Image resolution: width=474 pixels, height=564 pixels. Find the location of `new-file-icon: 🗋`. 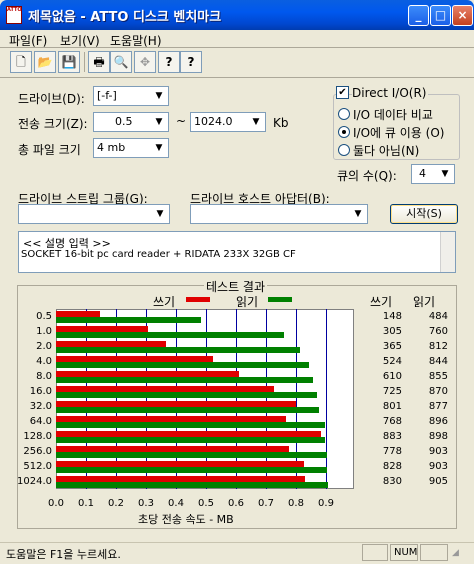

new-file-icon: 🗋 is located at coordinates (21, 62).